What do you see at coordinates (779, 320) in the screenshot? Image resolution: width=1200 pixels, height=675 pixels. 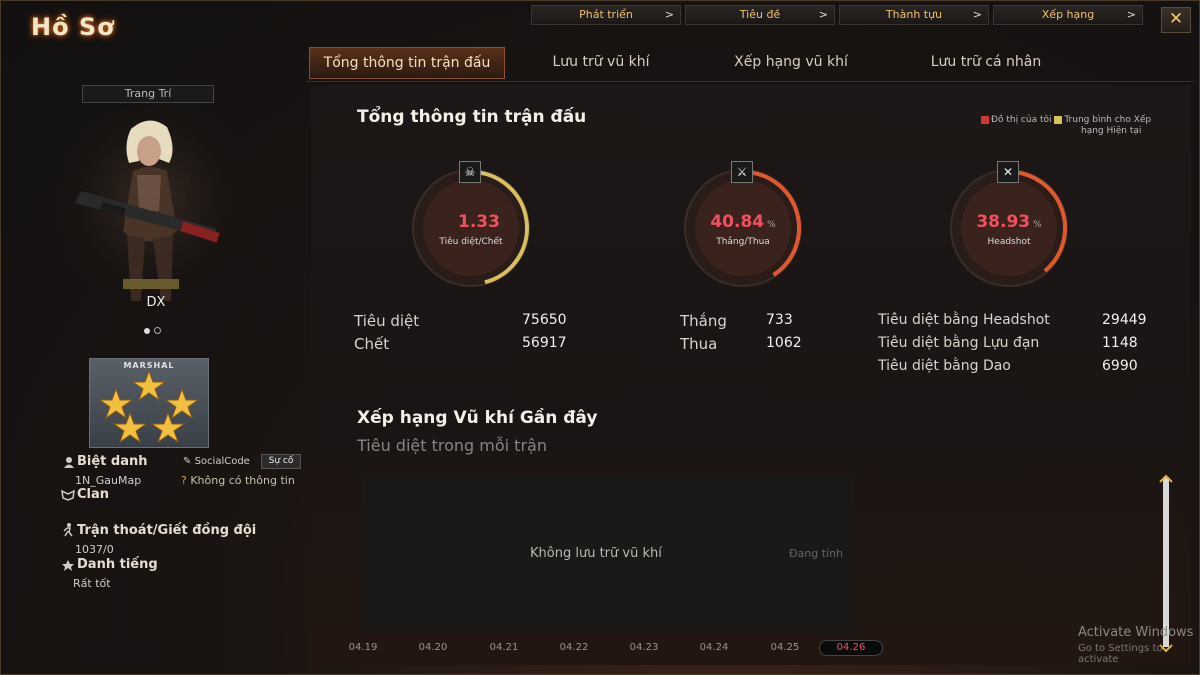 I see `wins-value: 733` at bounding box center [779, 320].